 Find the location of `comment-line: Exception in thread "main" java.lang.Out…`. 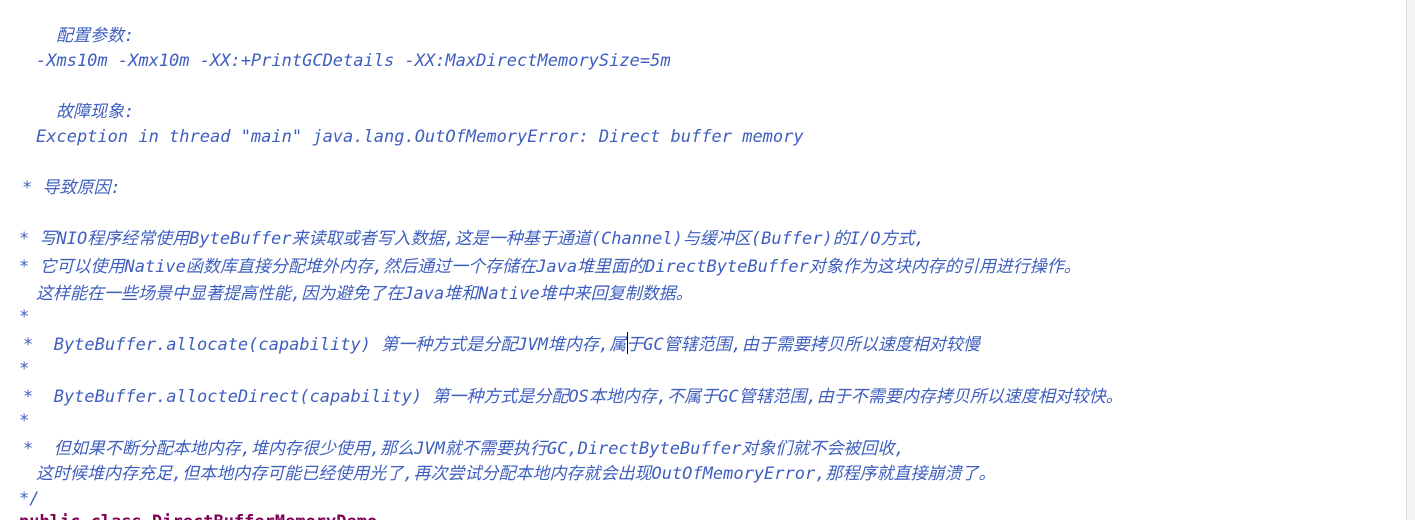

comment-line: Exception in thread "main" java.lang.Out… is located at coordinates (420, 137).